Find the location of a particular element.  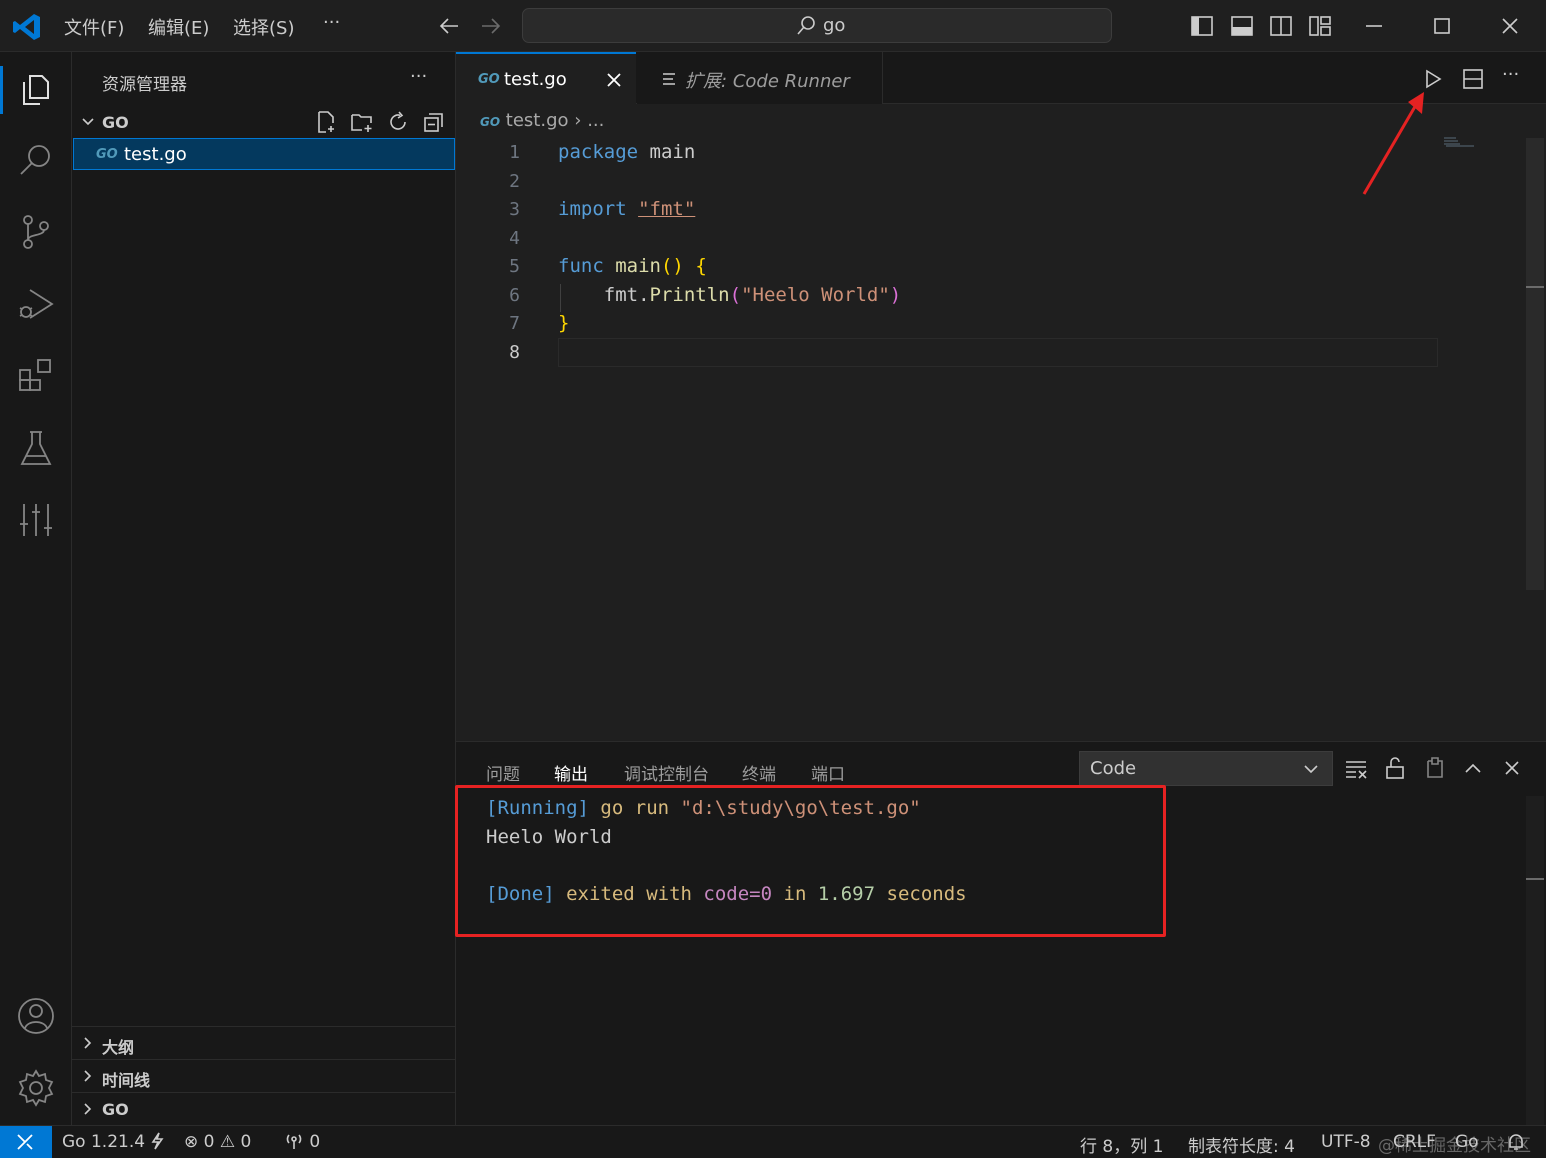

encoding: UTF-8 is located at coordinates (1346, 1142).